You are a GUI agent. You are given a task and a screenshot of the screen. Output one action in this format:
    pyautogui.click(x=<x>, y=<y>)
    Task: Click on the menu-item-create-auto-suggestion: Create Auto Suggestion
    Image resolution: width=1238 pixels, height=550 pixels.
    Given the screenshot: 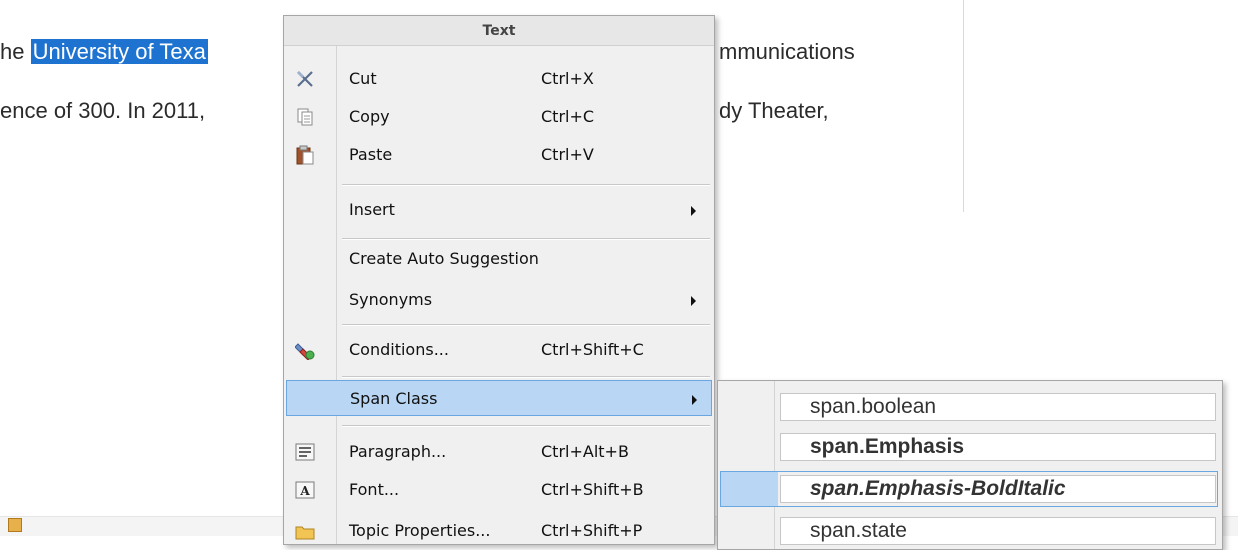 What is the action you would take?
    pyautogui.click(x=499, y=259)
    